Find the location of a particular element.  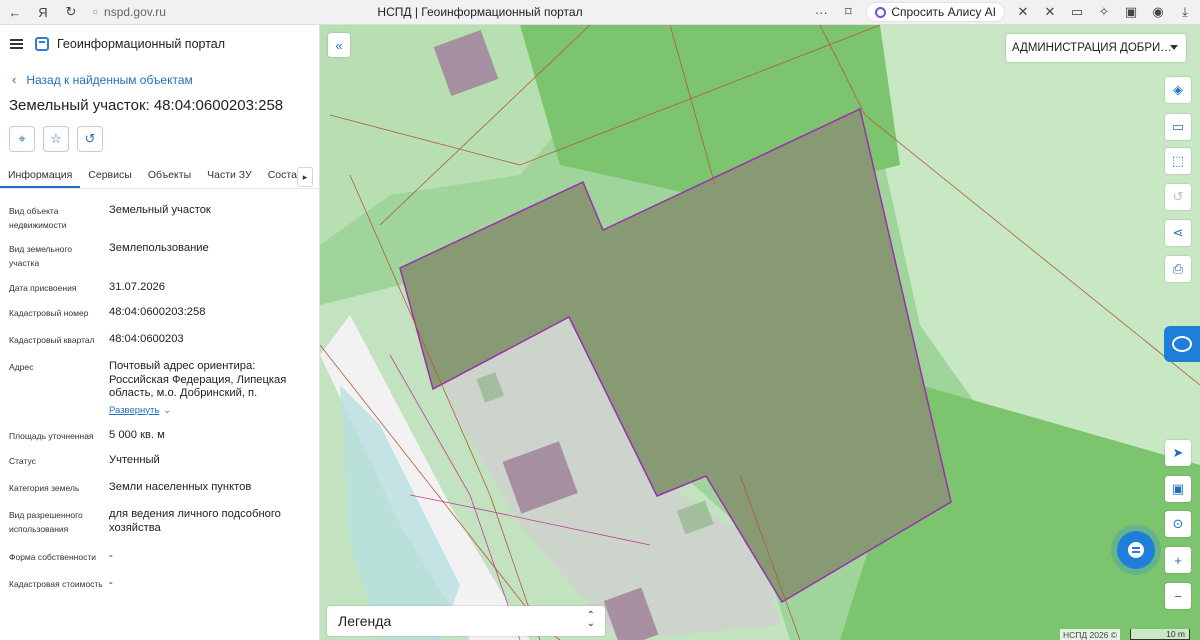

navigation-arrow-icon: ➤ is located at coordinates (1178, 452).